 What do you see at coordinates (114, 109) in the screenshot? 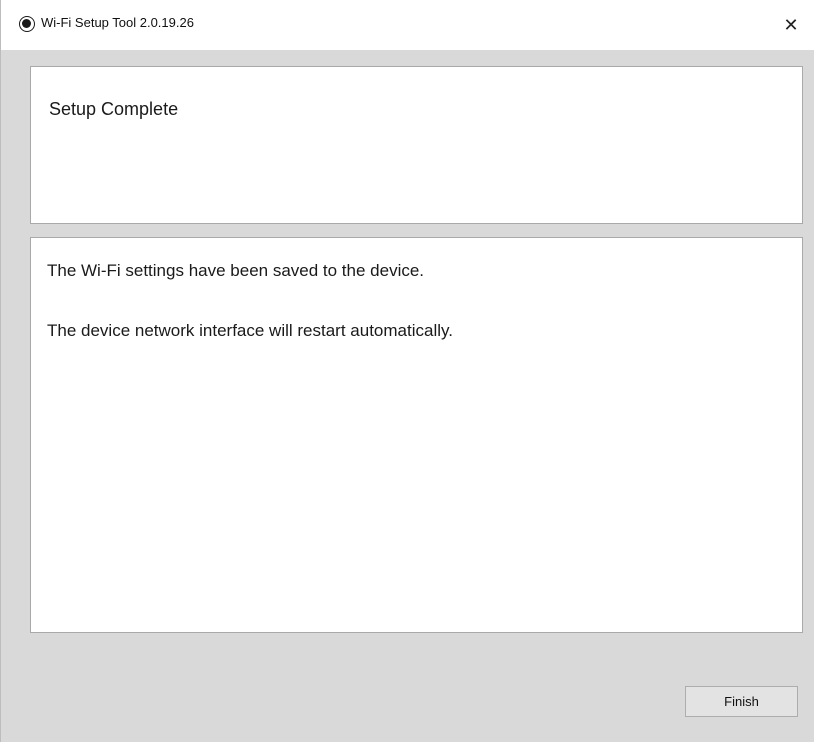
I see `page-title: Setup Complete` at bounding box center [114, 109].